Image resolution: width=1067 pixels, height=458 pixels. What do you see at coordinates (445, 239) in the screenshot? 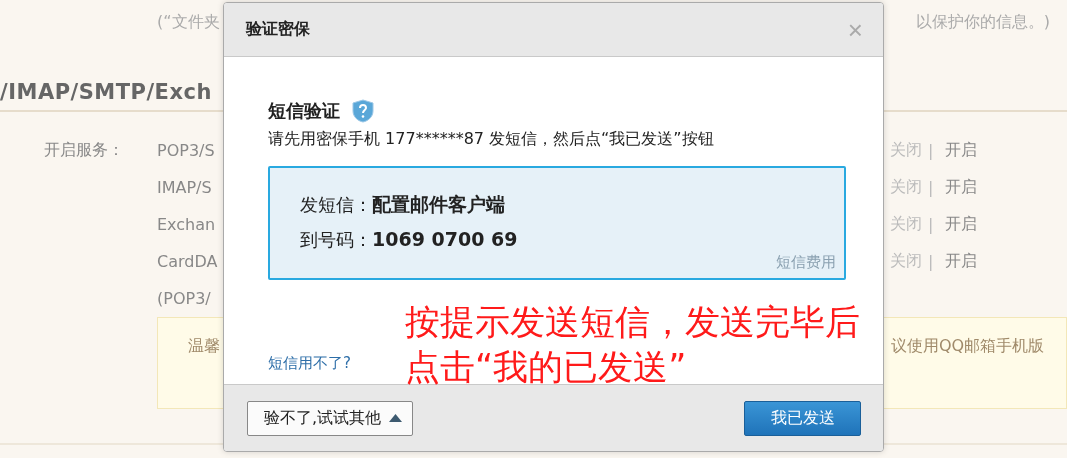
I see `sms-value: 1069 0700 69` at bounding box center [445, 239].